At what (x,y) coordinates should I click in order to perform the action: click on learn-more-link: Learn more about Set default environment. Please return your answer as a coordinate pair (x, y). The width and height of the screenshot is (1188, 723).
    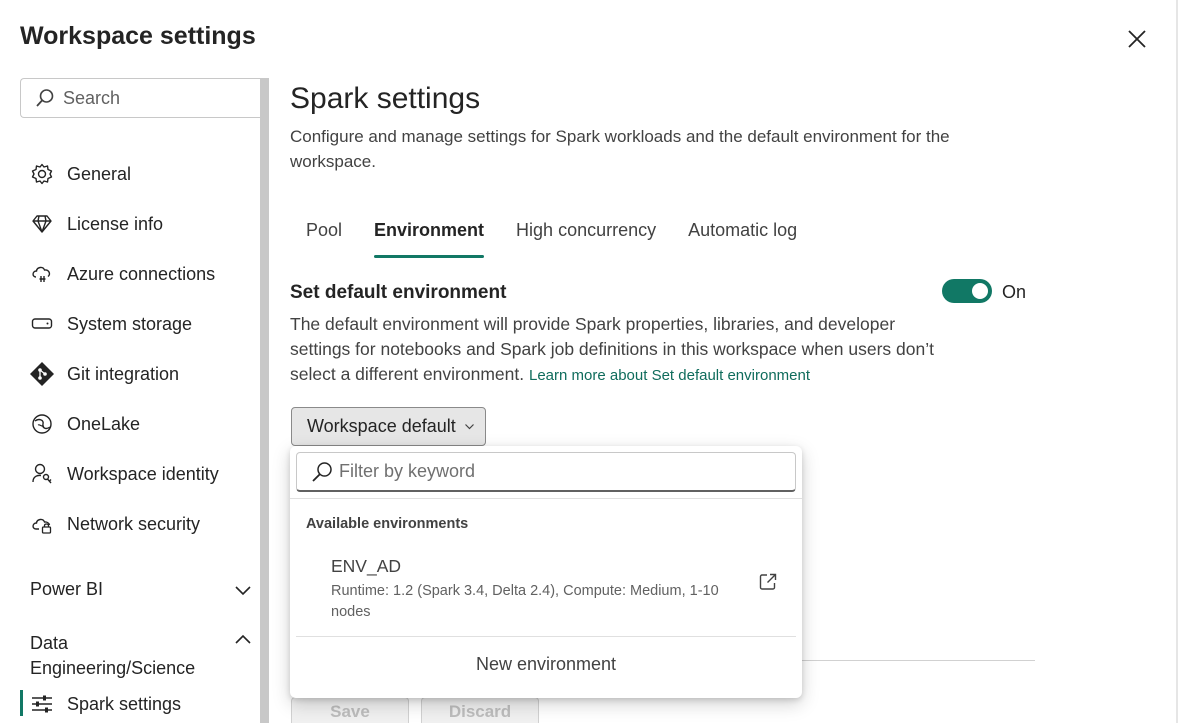
    Looking at the image, I should click on (669, 375).